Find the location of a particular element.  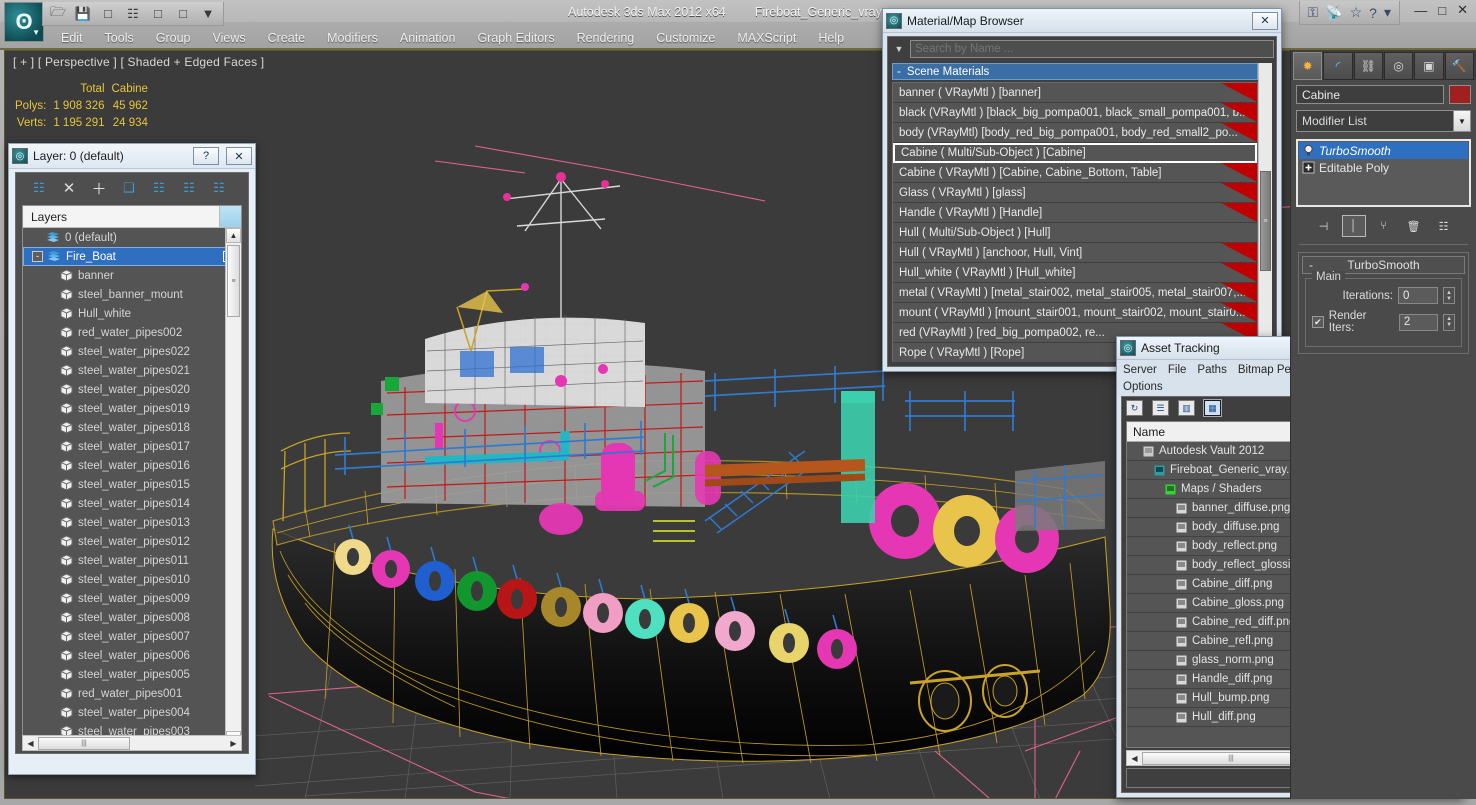

favorites-star-icon: ☆ is located at coordinates (1356, 12).